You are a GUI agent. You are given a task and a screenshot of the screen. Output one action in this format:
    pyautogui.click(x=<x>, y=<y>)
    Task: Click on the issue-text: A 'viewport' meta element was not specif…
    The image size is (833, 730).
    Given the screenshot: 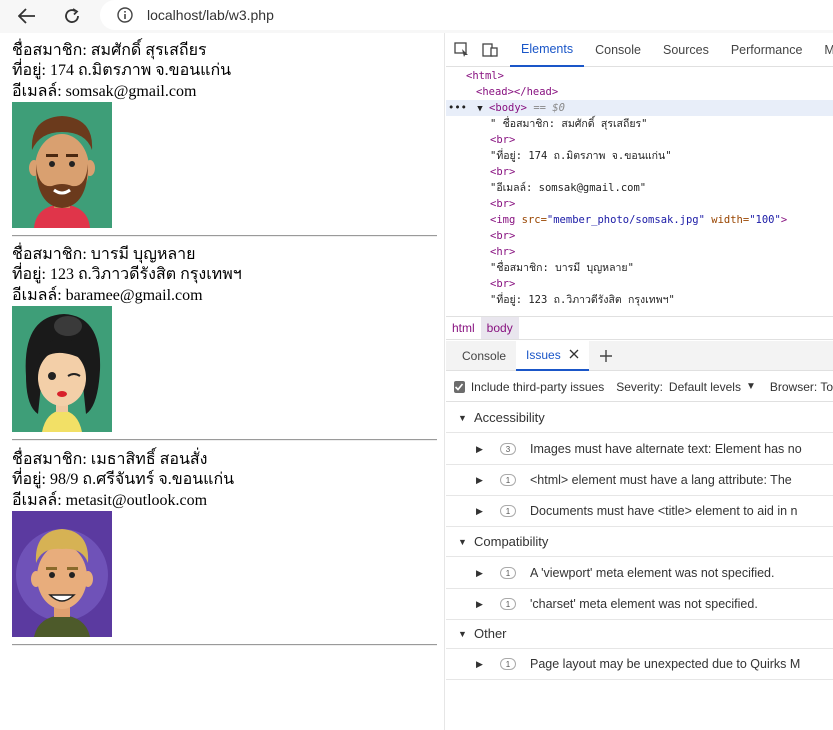 What is the action you would take?
    pyautogui.click(x=652, y=573)
    